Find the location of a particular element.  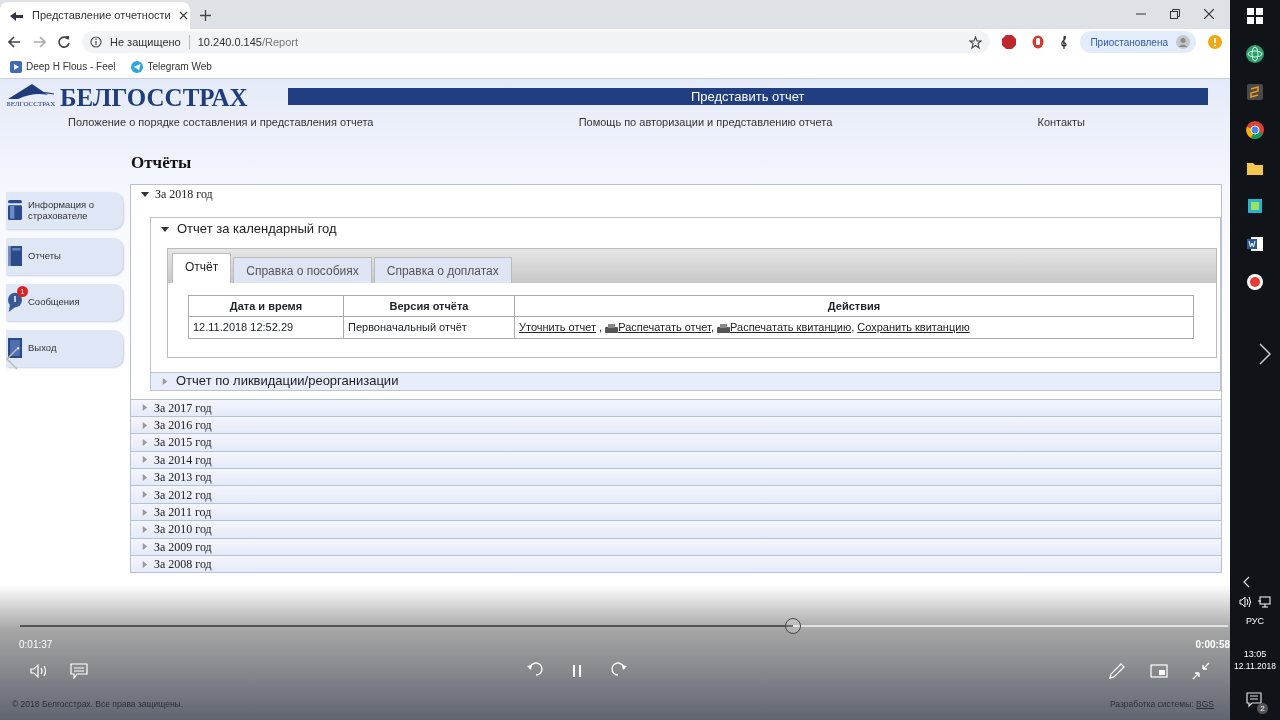

elapsed-time: 0:01:37 is located at coordinates (36, 645).